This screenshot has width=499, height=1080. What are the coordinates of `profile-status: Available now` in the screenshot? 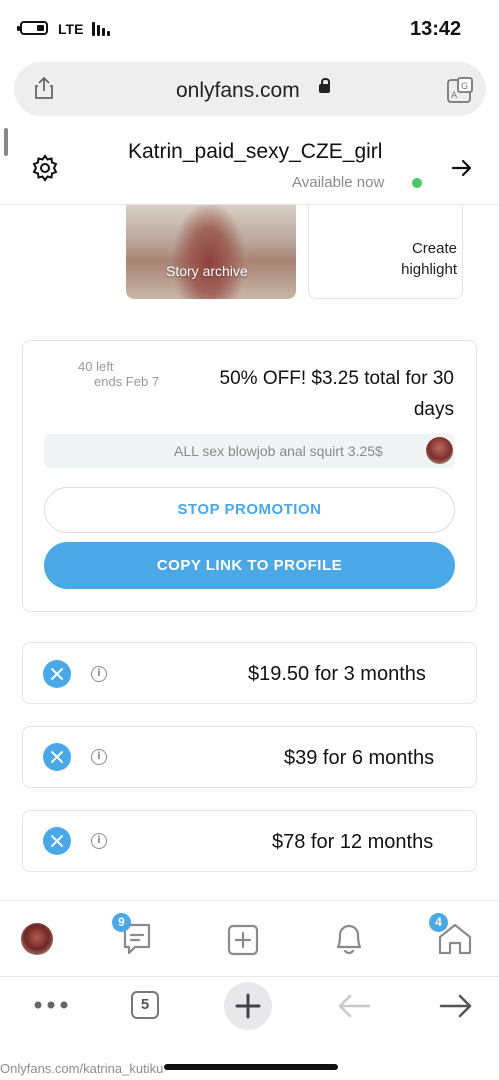 It's located at (338, 182).